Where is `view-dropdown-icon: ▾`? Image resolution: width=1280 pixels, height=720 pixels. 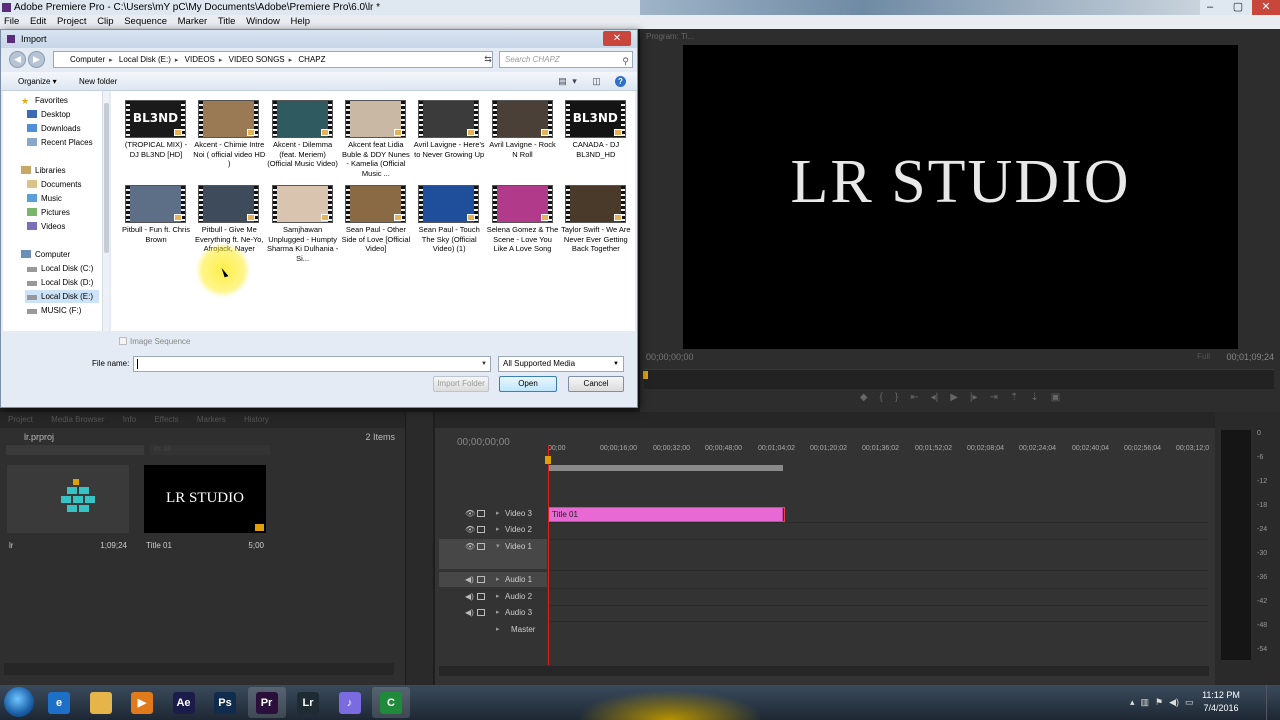 view-dropdown-icon: ▾ is located at coordinates (574, 81).